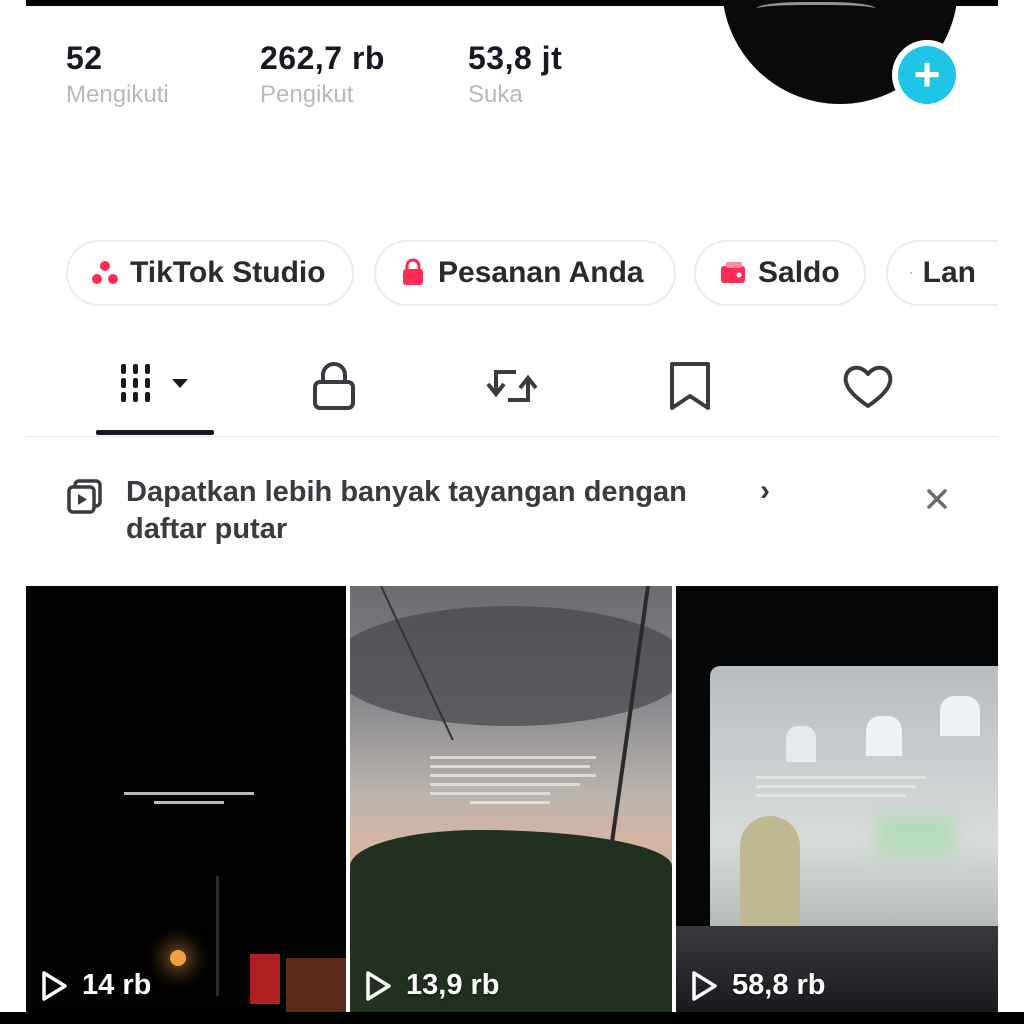  Describe the element at coordinates (307, 94) in the screenshot. I see `followers-label: Pengikut` at that location.